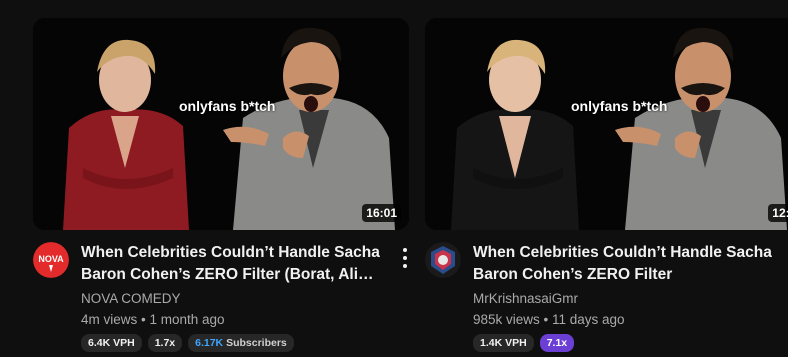 The width and height of the screenshot is (788, 357). Describe the element at coordinates (557, 343) in the screenshot. I see `ratio-badge: 7.1x` at that location.